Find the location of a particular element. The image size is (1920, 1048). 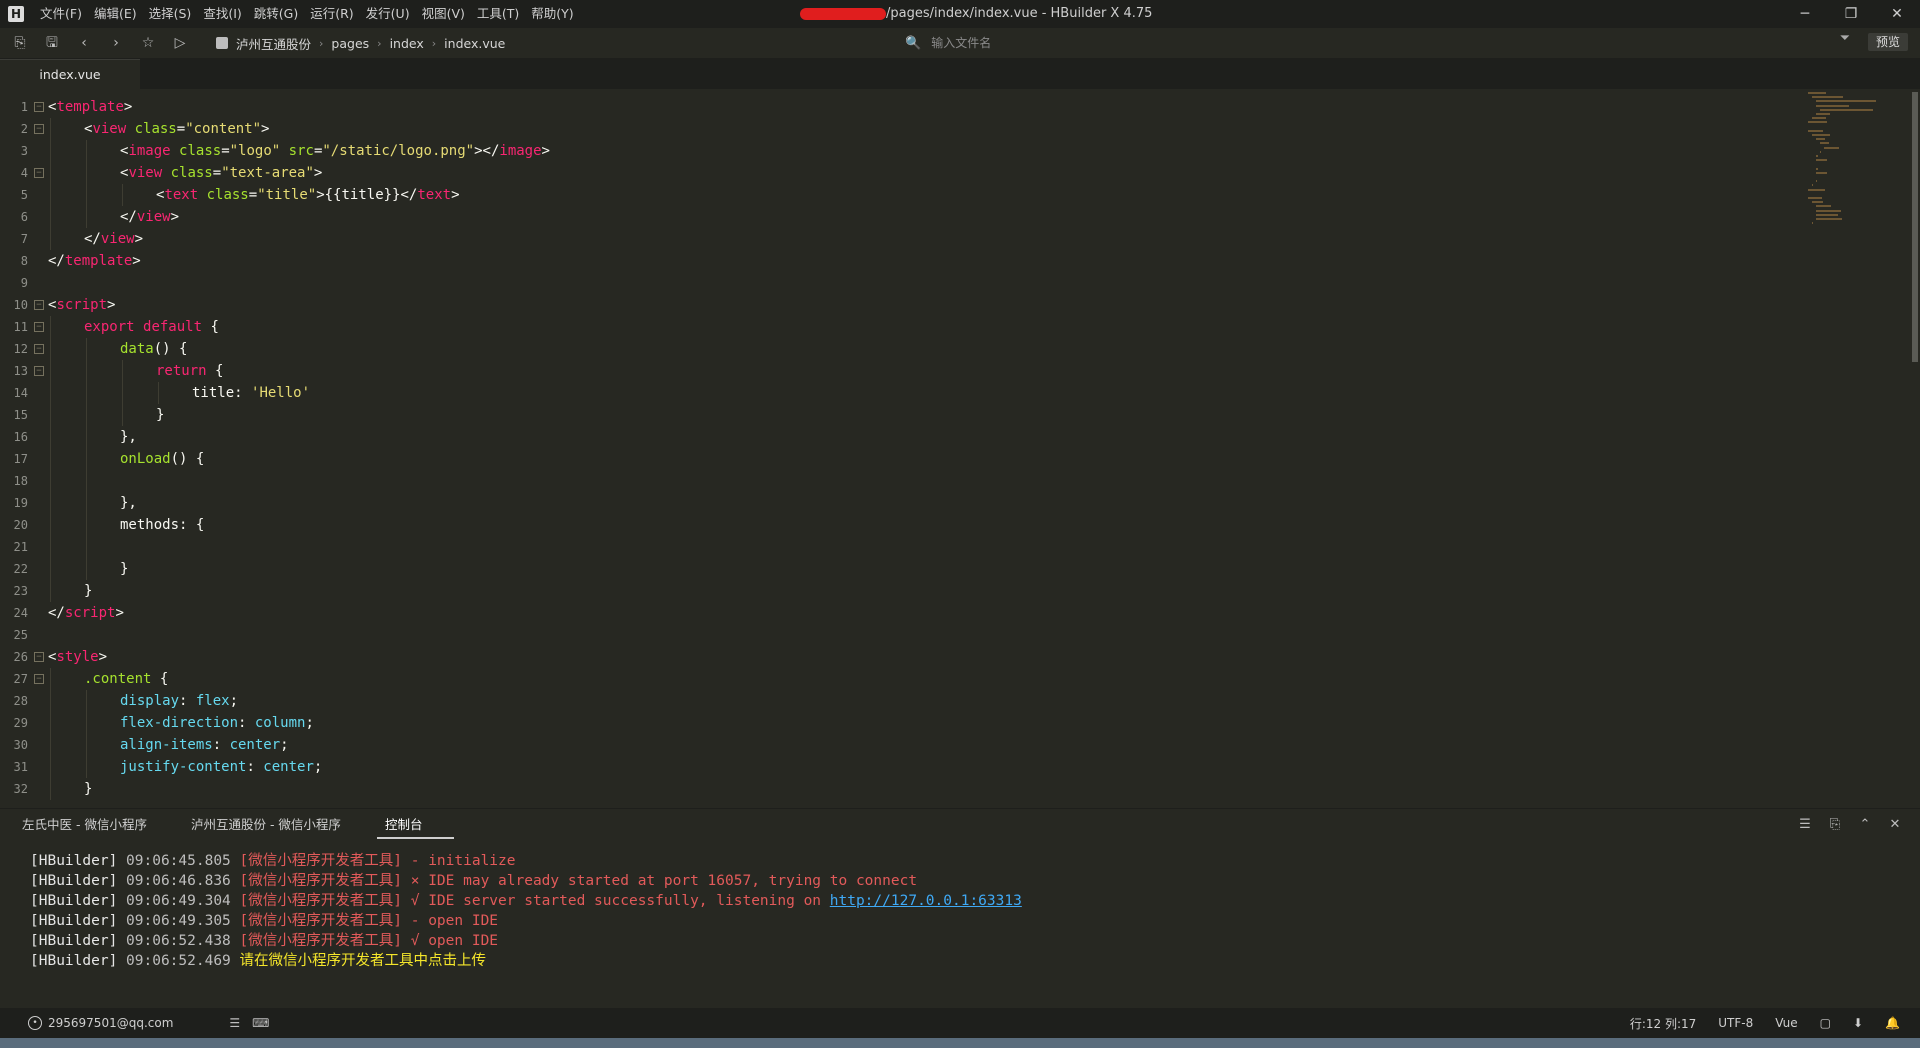

code-text: display: flex; is located at coordinates (179, 701).